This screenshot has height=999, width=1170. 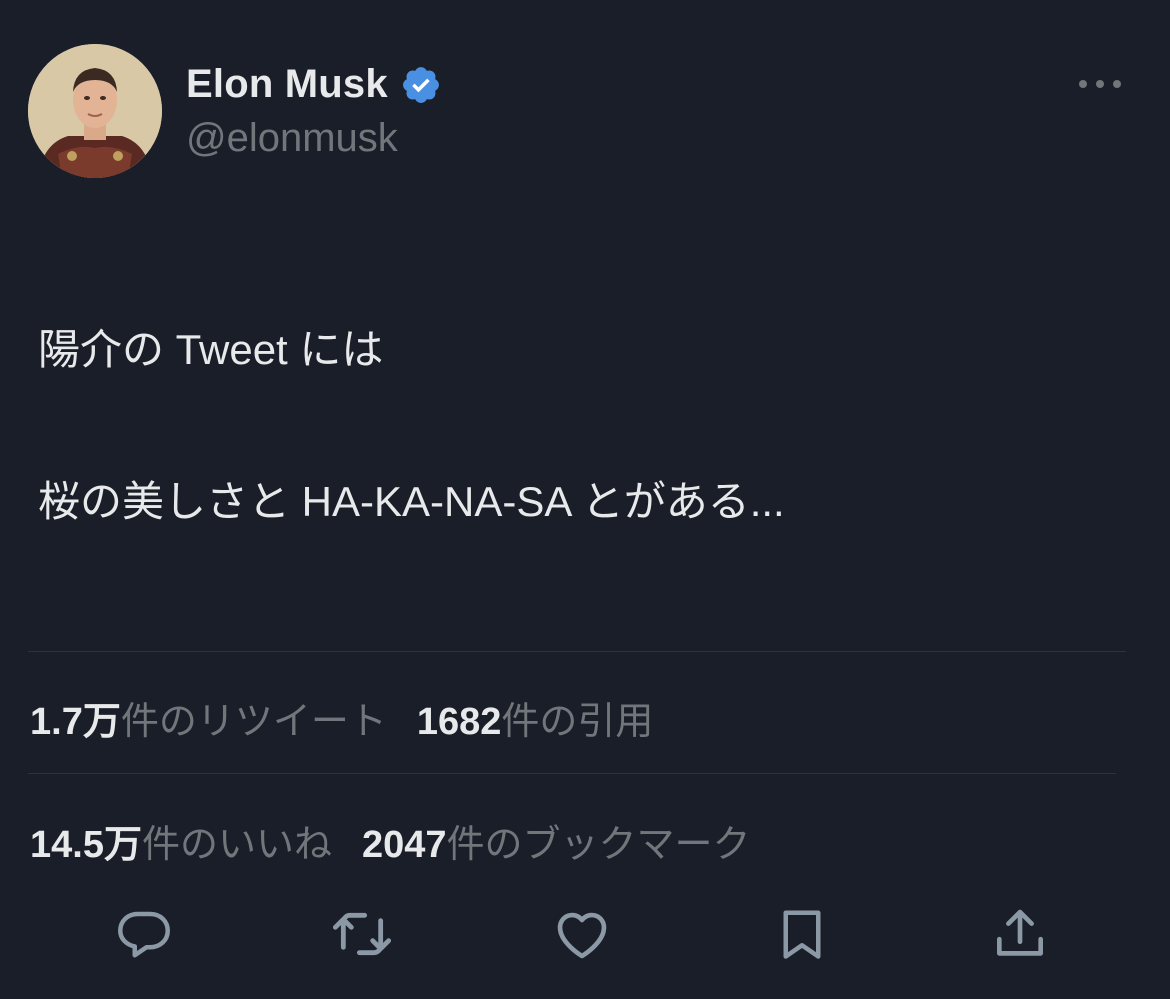 I want to click on bookmark-icon, so click(x=802, y=934).